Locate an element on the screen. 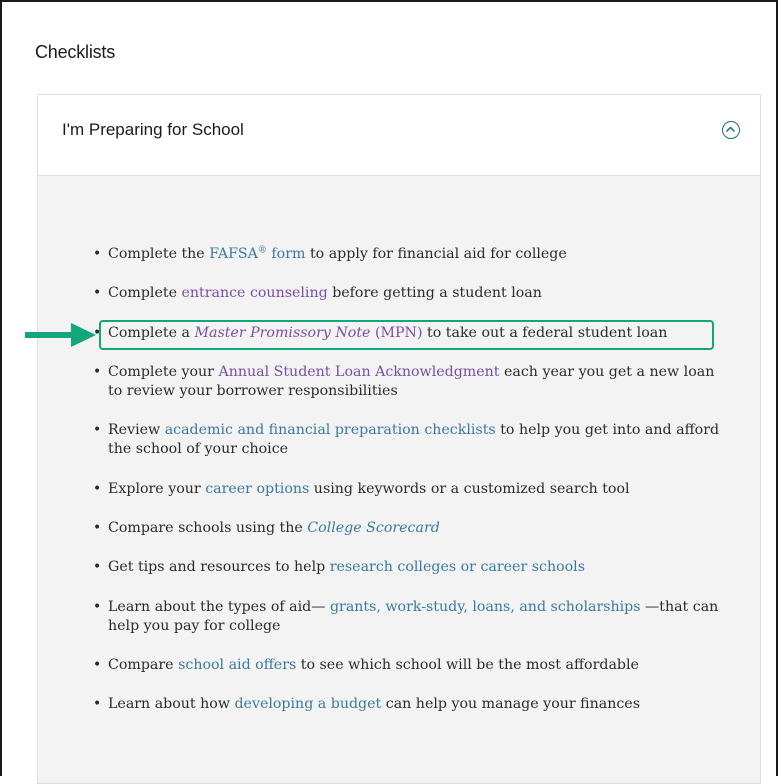  college-scorecard-link: College Scorecard is located at coordinates (373, 528).